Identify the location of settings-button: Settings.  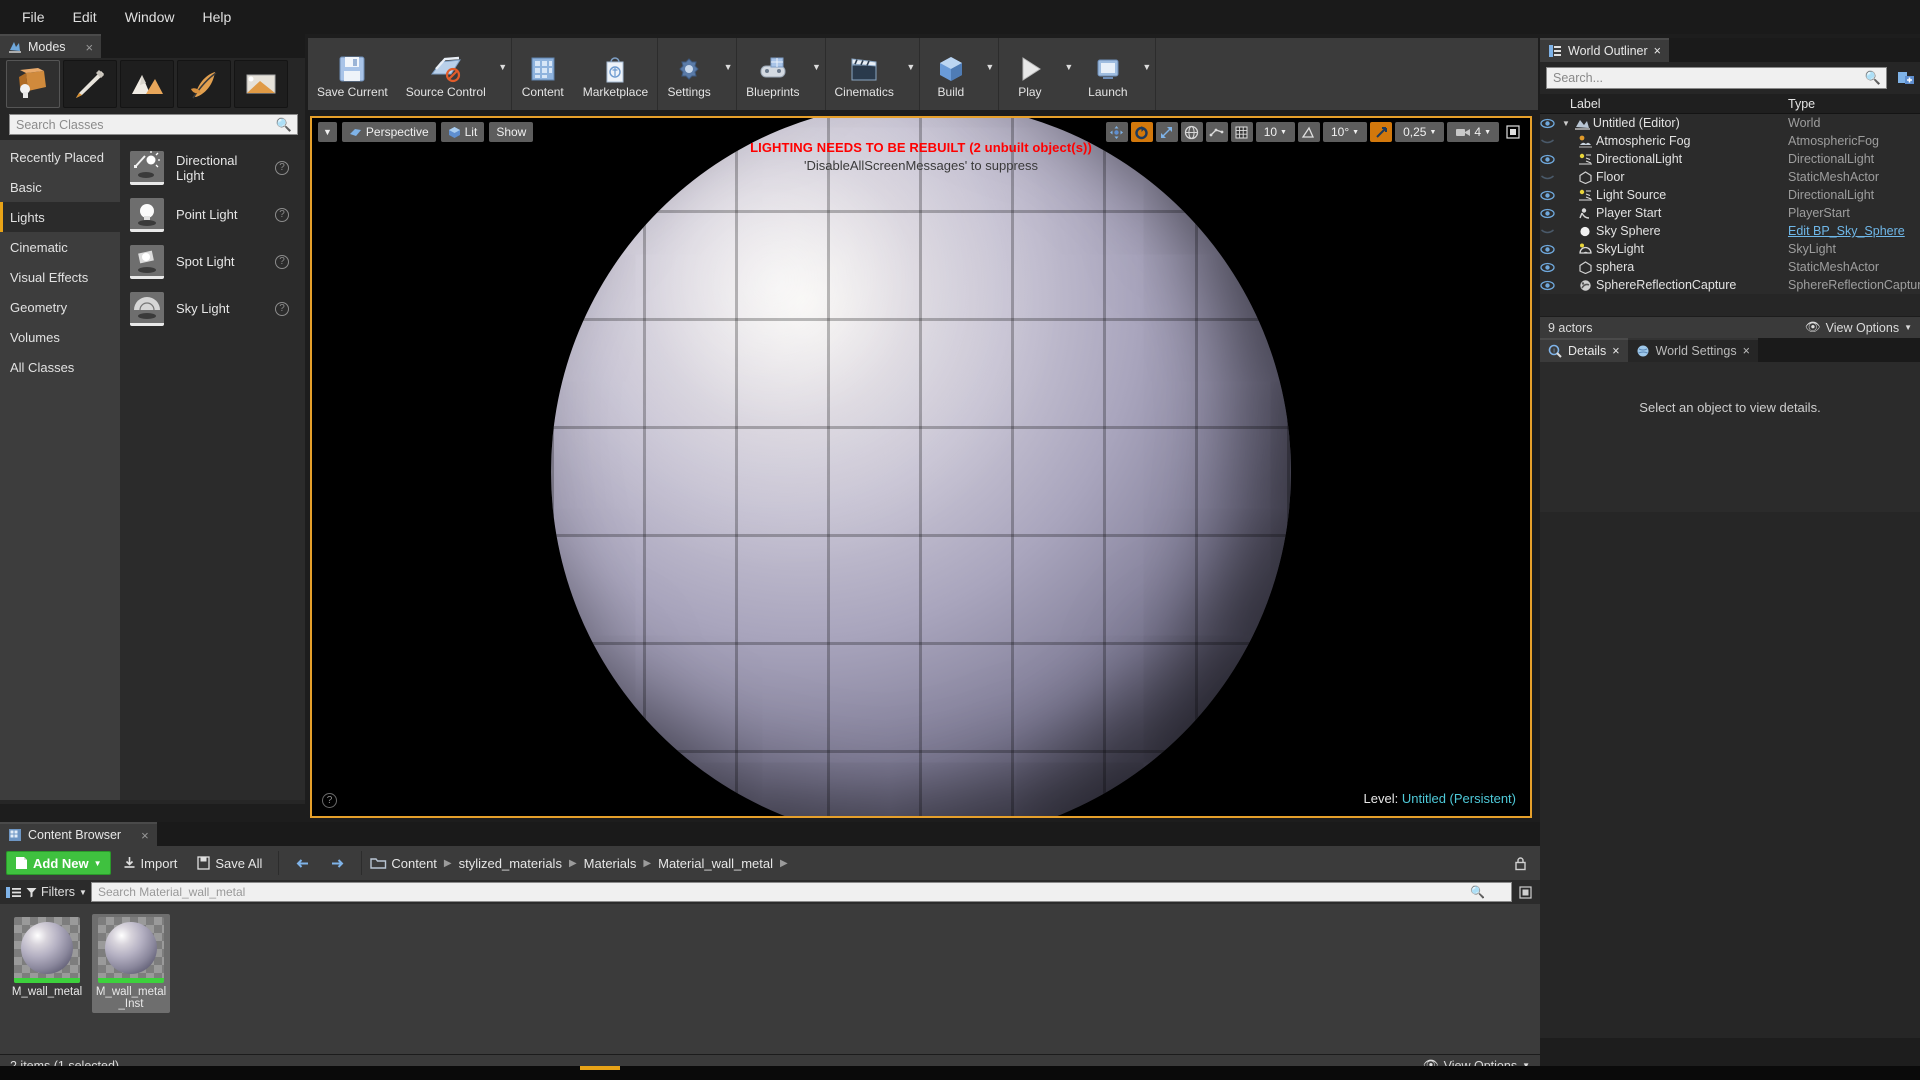
(689, 74).